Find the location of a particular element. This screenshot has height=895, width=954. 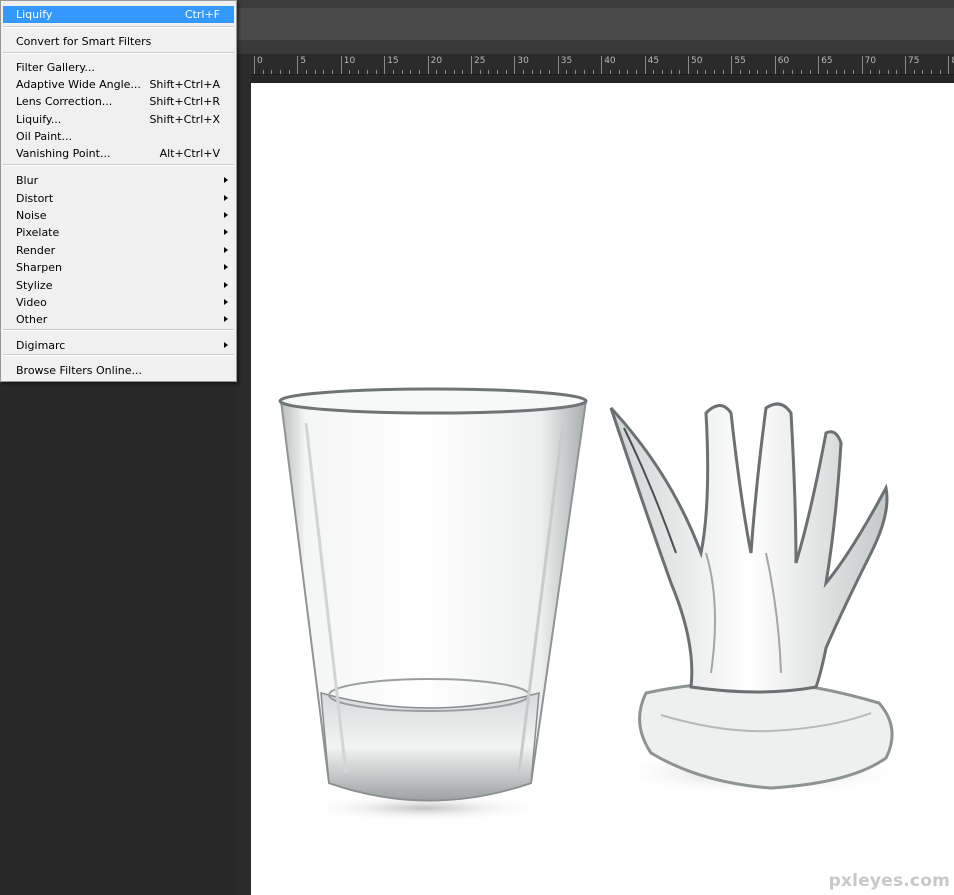

menu-item-shortcut: Shift+Ctrl+R is located at coordinates (184, 101).